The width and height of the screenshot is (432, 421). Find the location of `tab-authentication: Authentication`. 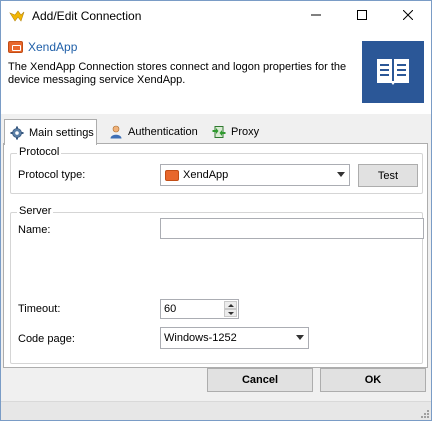

tab-authentication: Authentication is located at coordinates (155, 132).